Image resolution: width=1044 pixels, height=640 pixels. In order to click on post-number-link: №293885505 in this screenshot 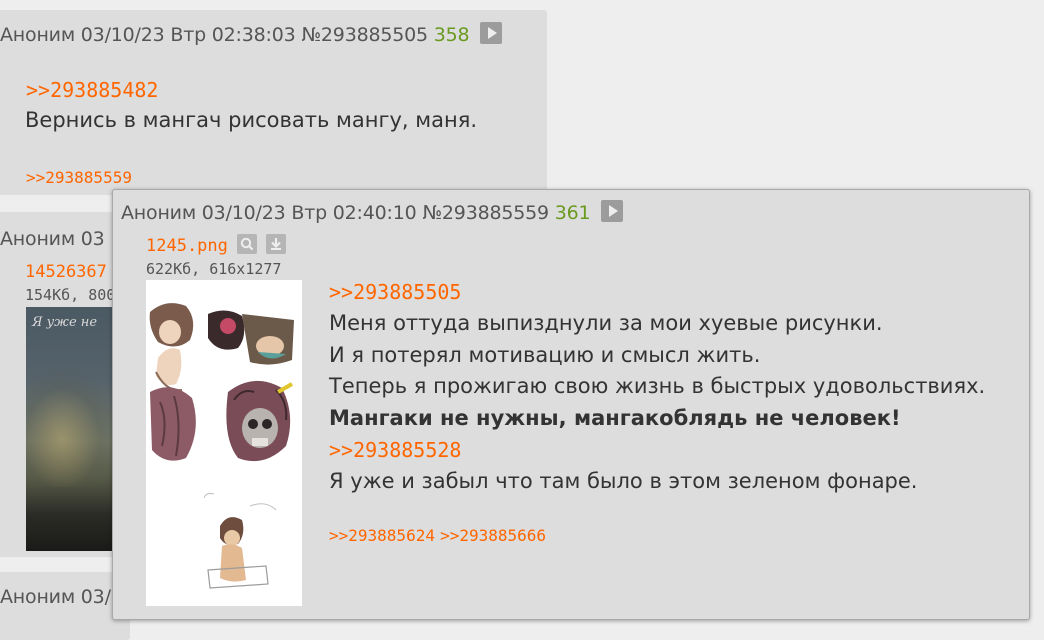, I will do `click(364, 35)`.